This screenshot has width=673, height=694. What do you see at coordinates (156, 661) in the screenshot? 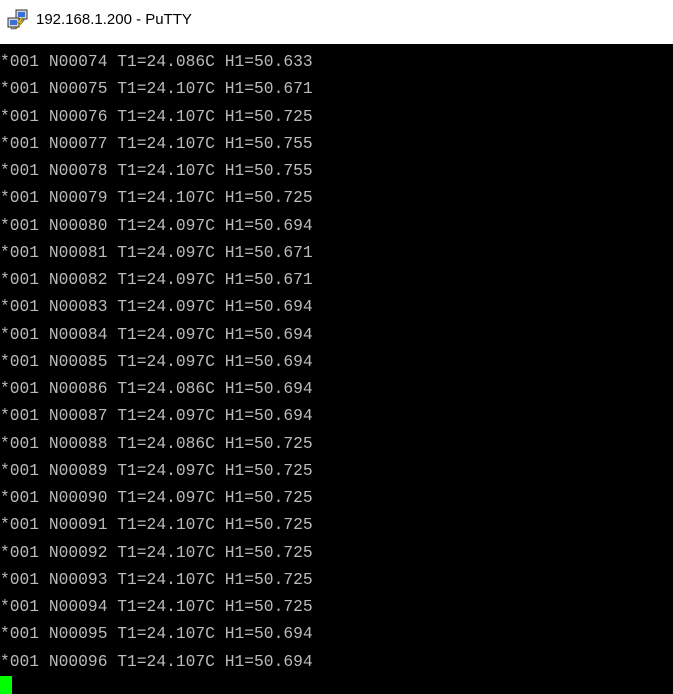
I see `terminal-line: *001 N00096 T1=24.107C H1=50.694` at bounding box center [156, 661].